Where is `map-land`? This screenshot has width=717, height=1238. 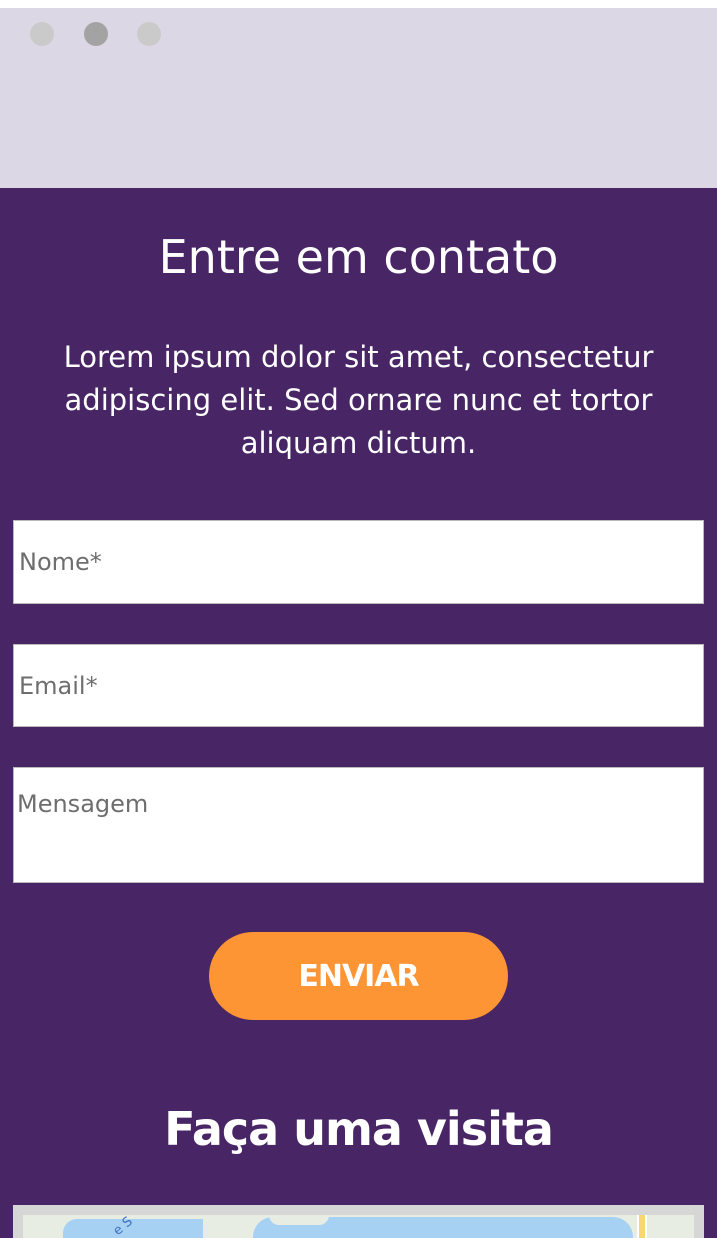 map-land is located at coordinates (299, 1220).